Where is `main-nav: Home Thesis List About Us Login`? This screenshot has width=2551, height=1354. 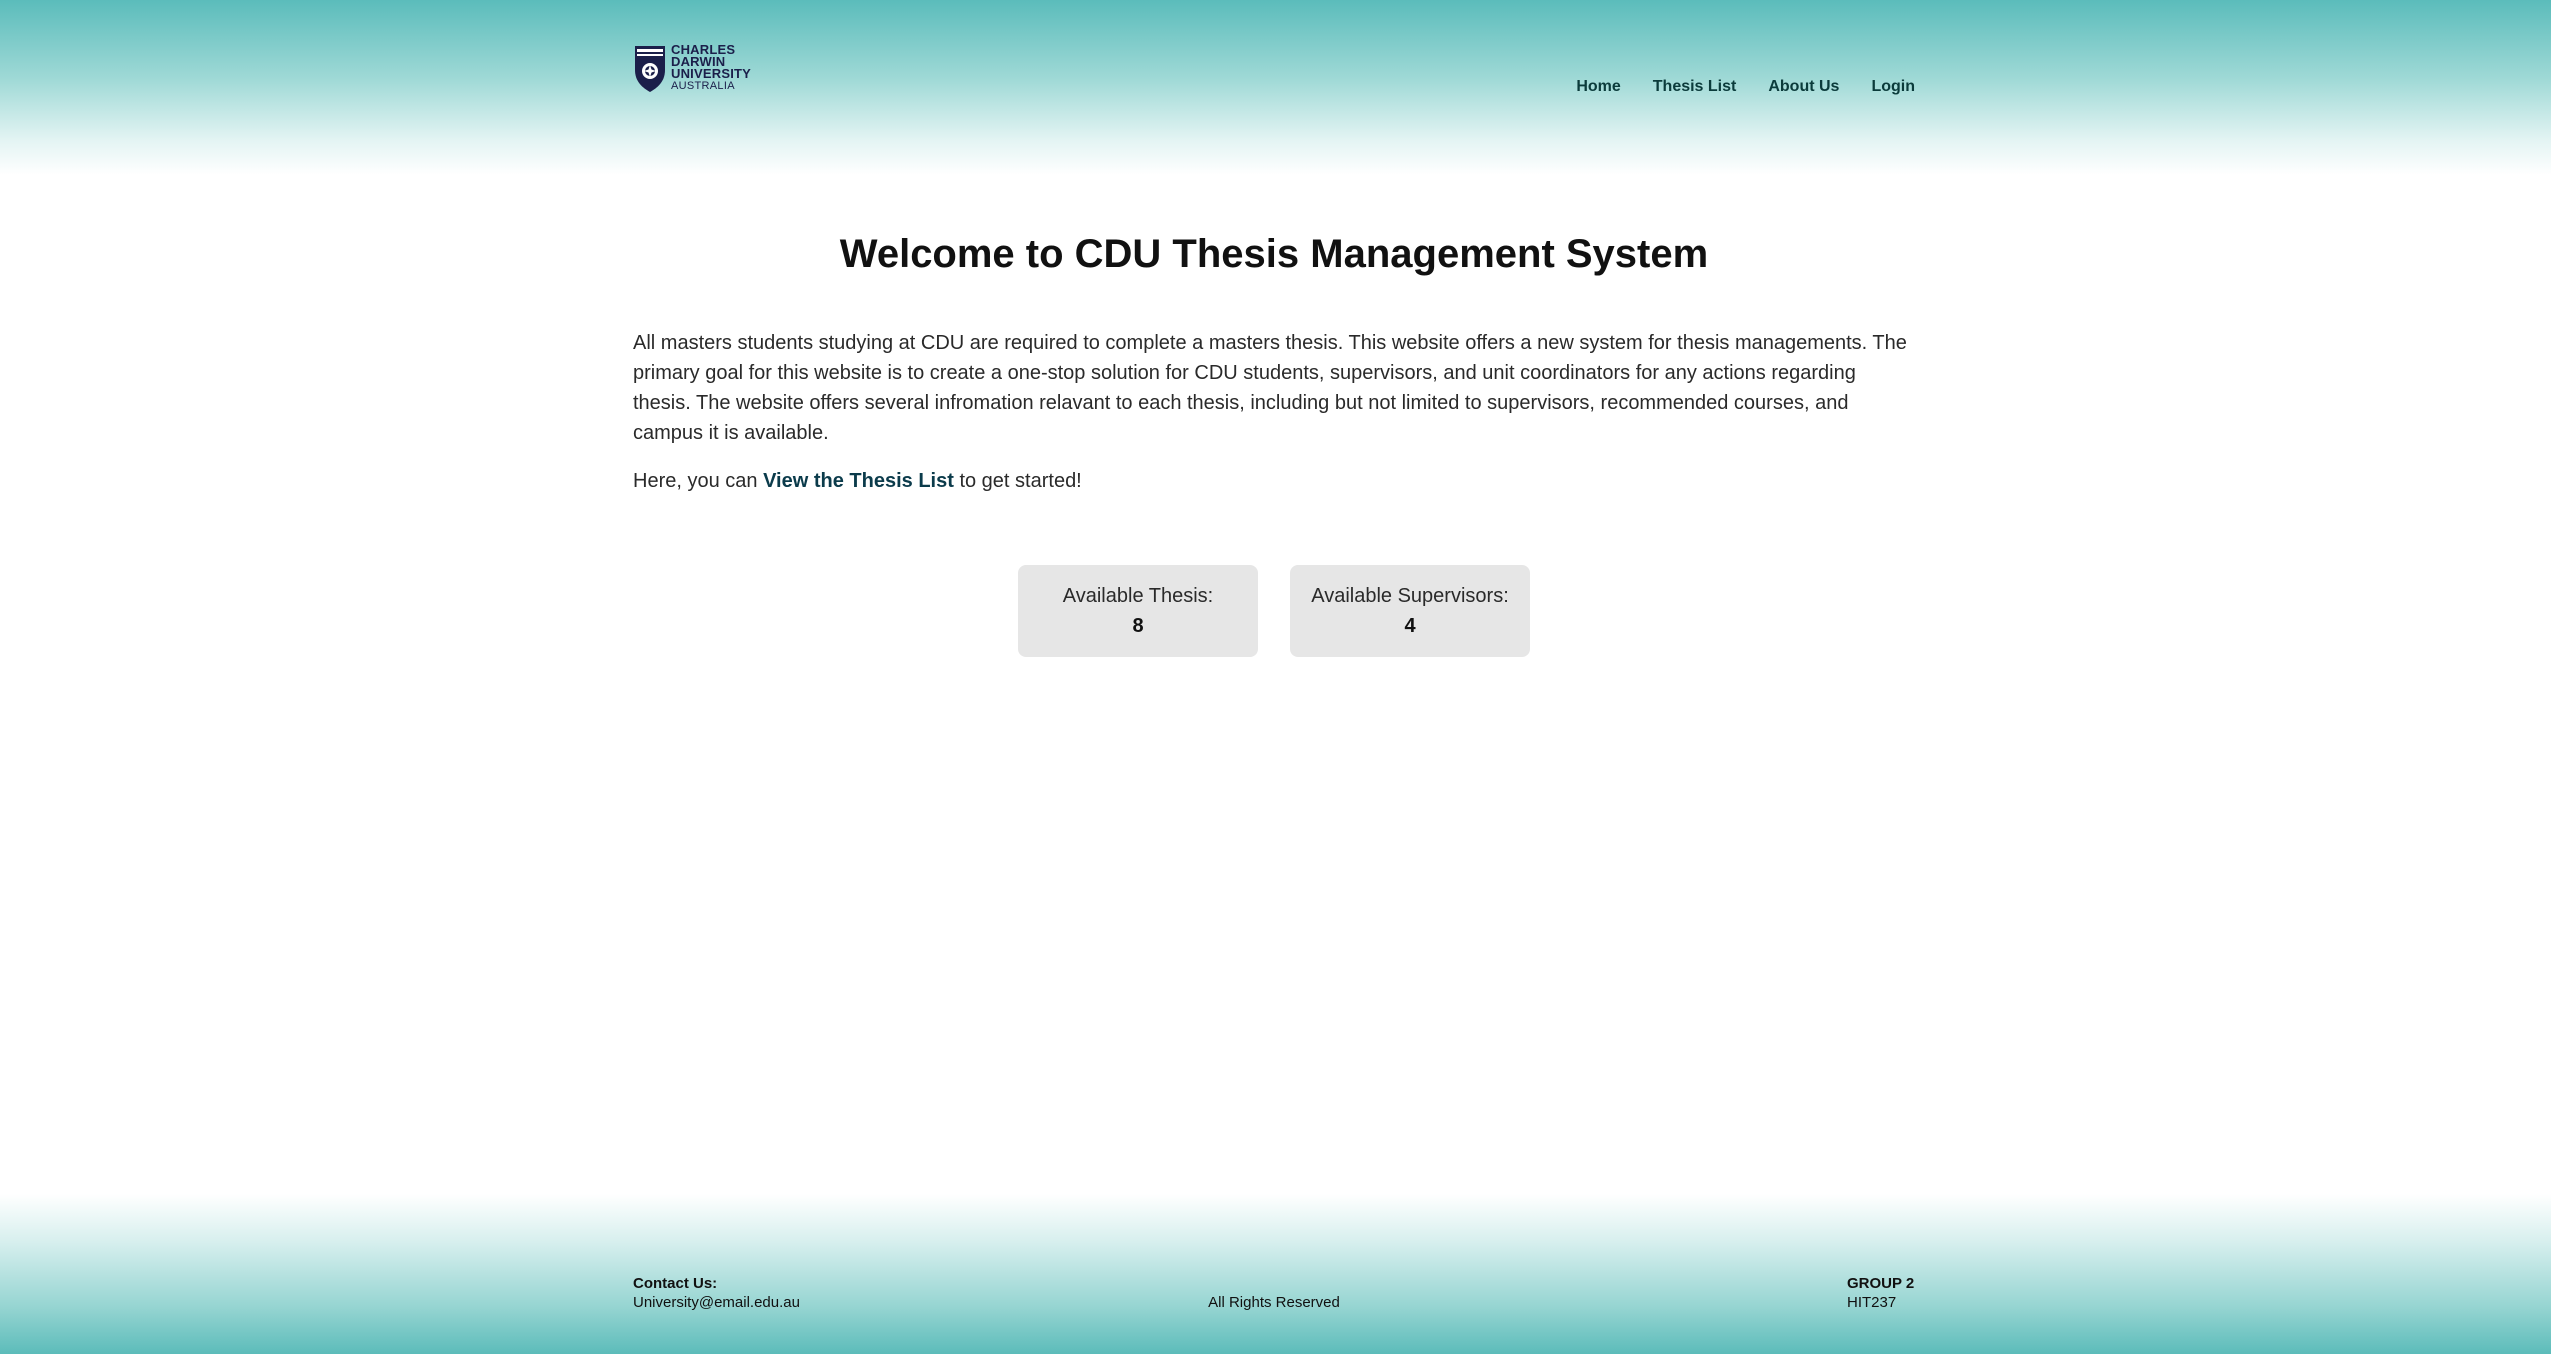
main-nav: Home Thesis List About Us Login is located at coordinates (1729, 87).